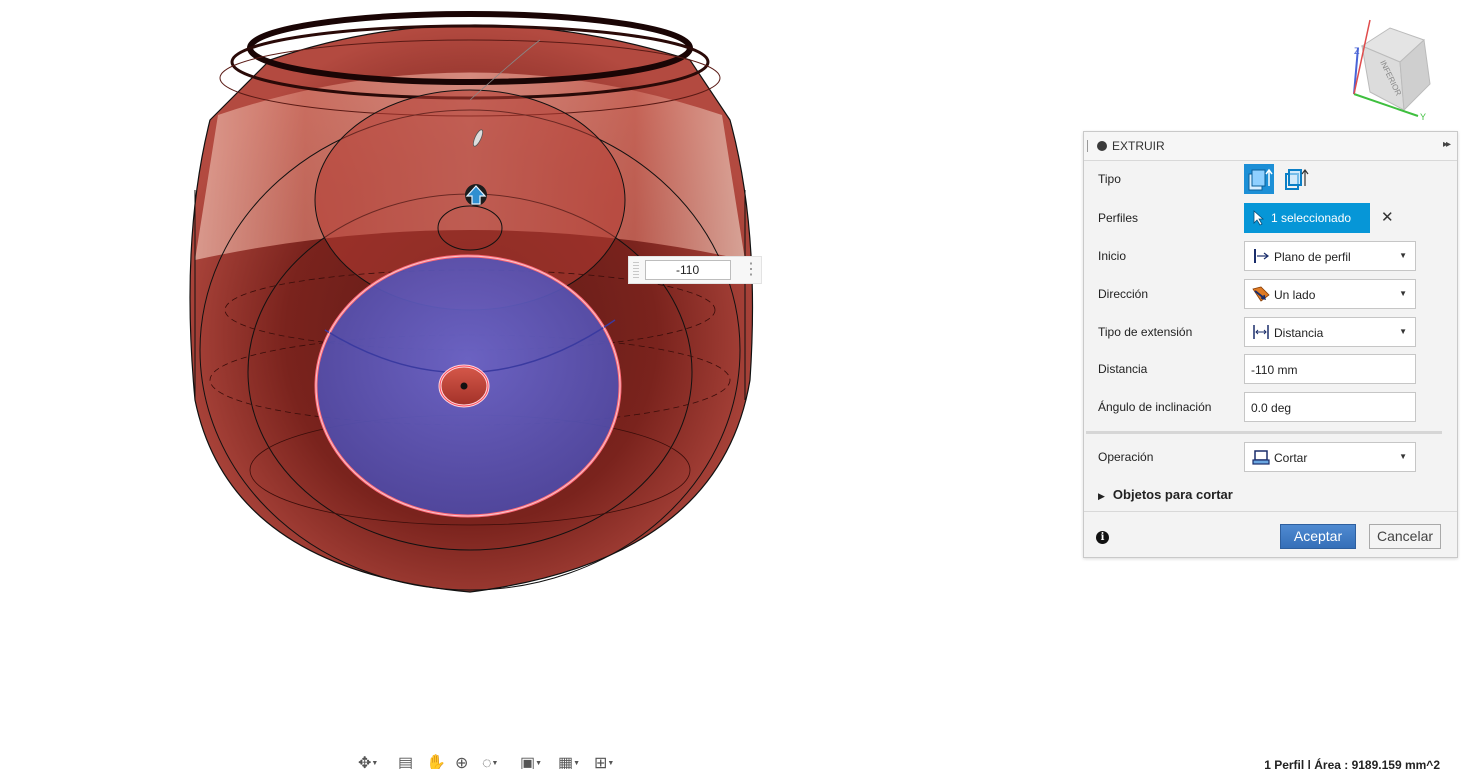 The width and height of the screenshot is (1462, 769). I want to click on profiles-selection-button: 1 seleccionado, so click(1307, 218).